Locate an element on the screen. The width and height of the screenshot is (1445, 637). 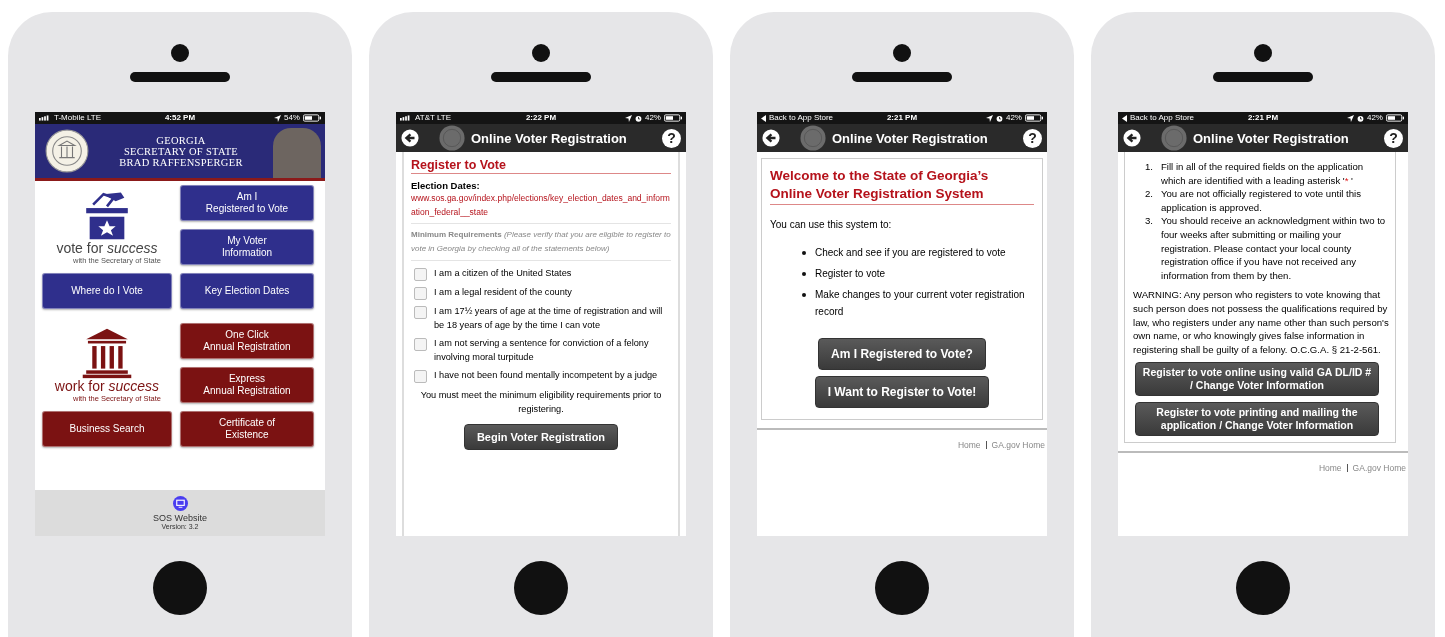
checkbox-label: I am 17½ years of age at the time of registration and will be 18 years of age by the time I can vote is located at coordinates (549, 318).